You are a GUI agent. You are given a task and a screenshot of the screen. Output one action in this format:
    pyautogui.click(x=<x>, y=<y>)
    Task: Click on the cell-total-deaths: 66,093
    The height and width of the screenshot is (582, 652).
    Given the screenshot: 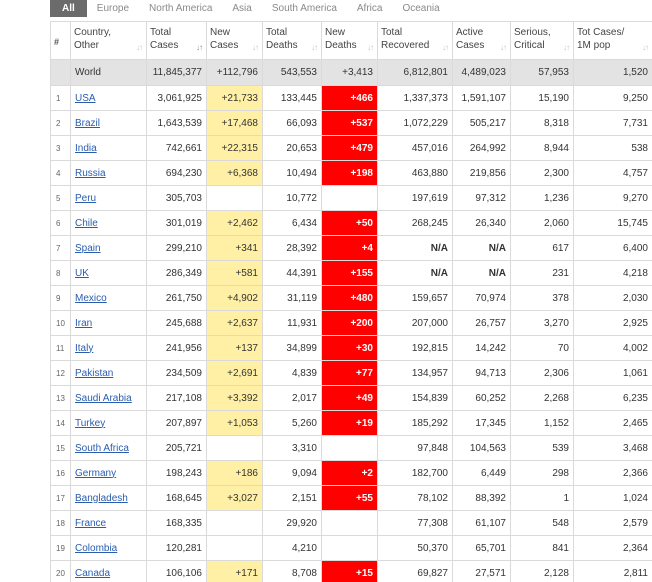 What is the action you would take?
    pyautogui.click(x=292, y=123)
    